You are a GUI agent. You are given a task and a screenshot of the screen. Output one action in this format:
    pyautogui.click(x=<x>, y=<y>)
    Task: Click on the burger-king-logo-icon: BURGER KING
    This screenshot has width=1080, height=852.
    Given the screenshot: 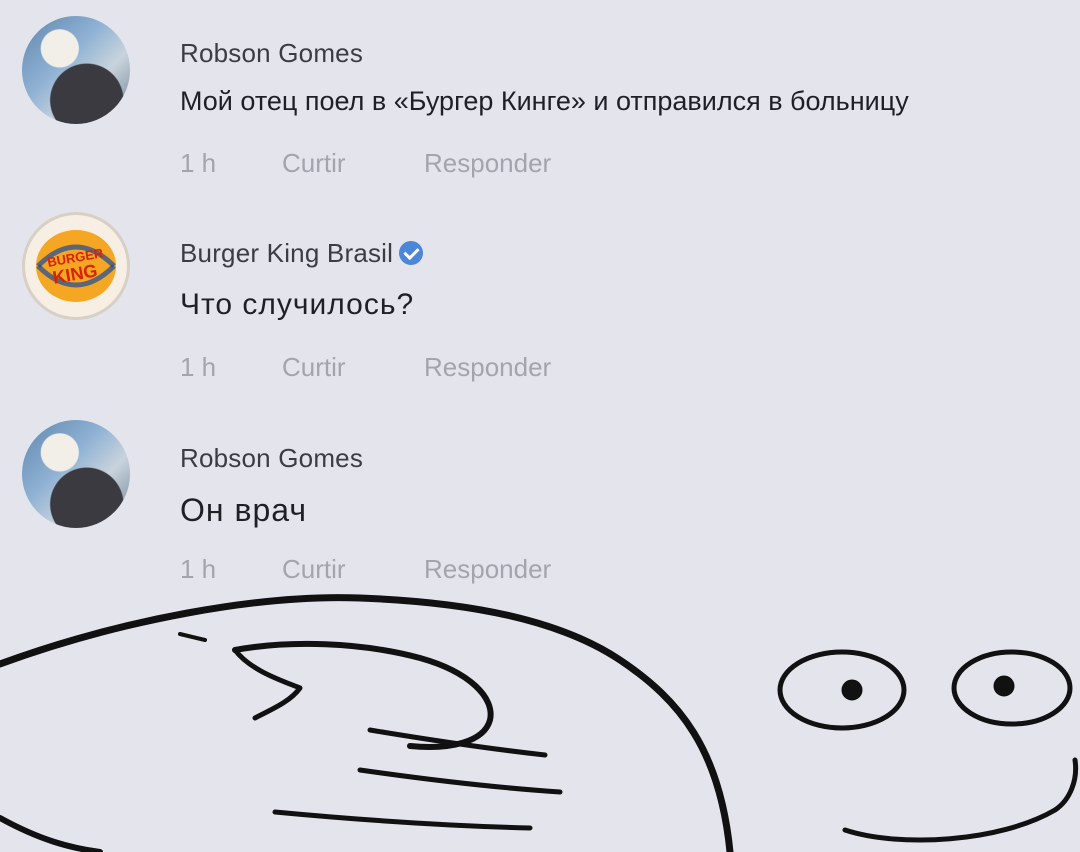 What is the action you would take?
    pyautogui.click(x=76, y=266)
    